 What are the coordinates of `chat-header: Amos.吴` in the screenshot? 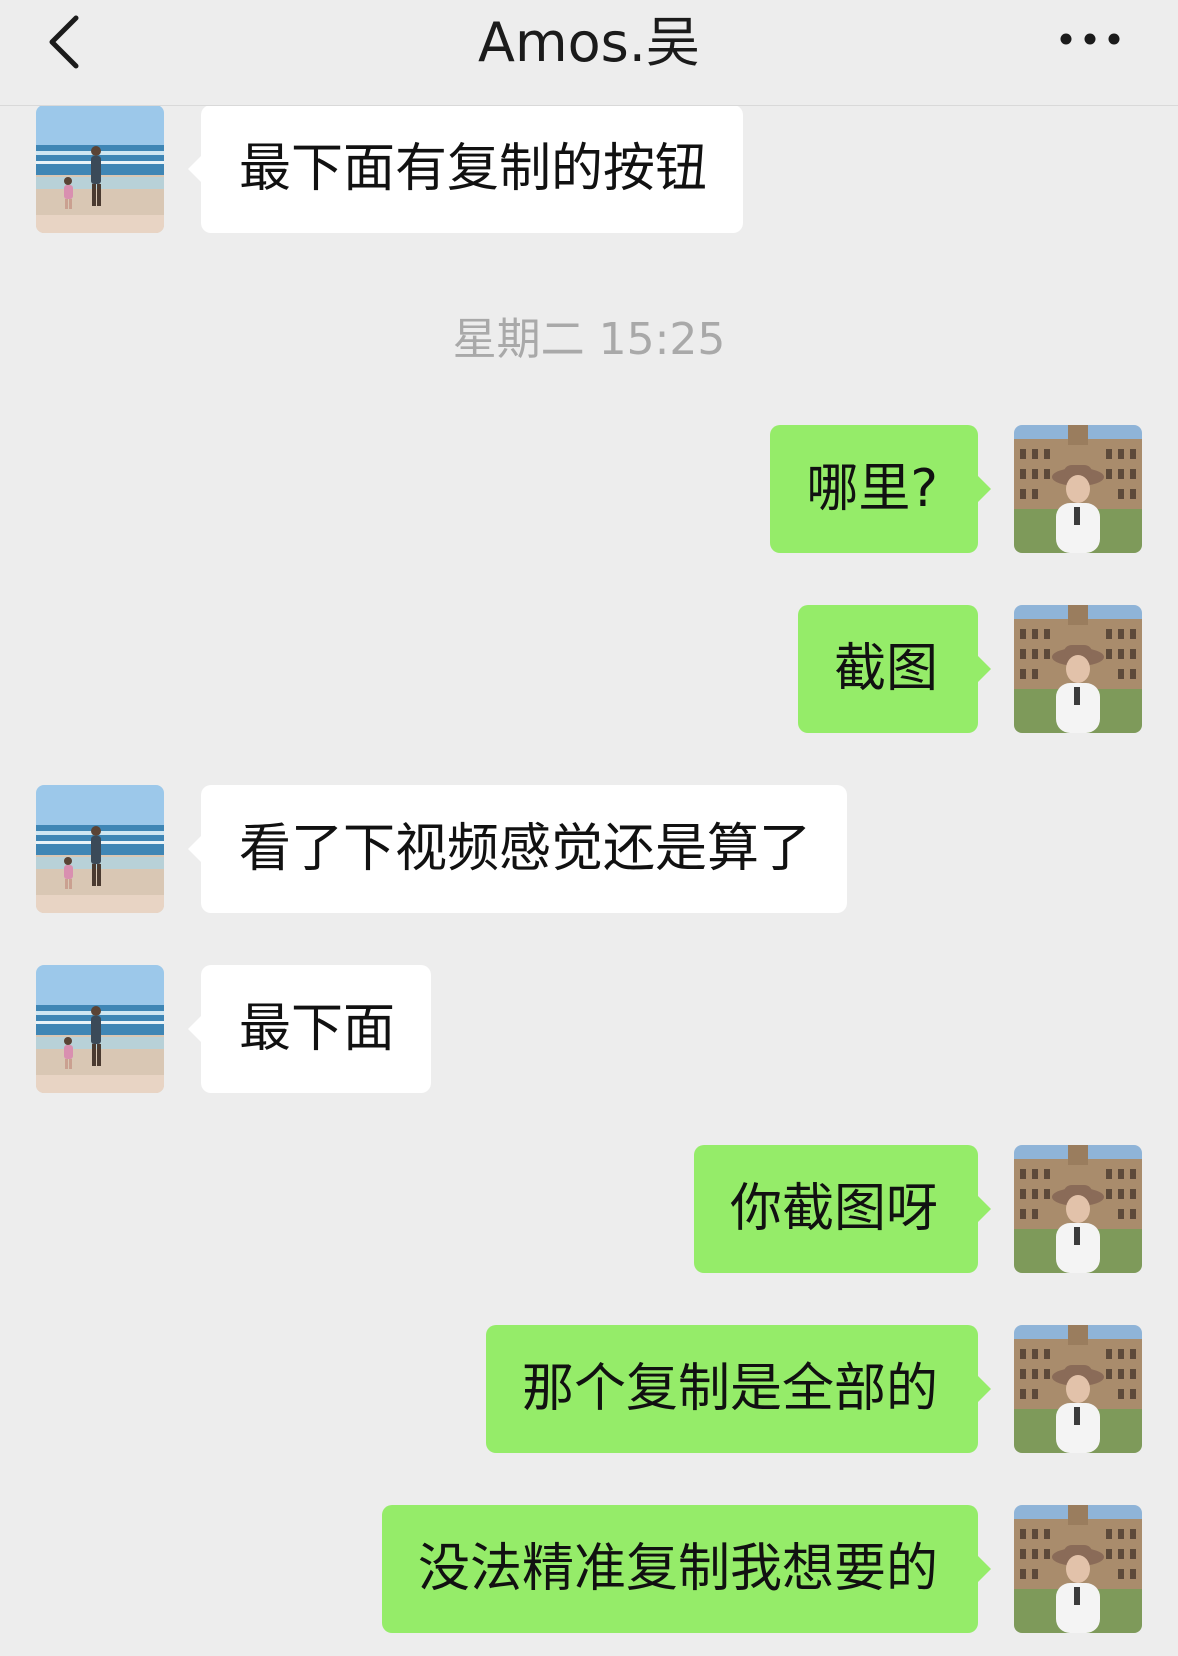 It's located at (589, 53).